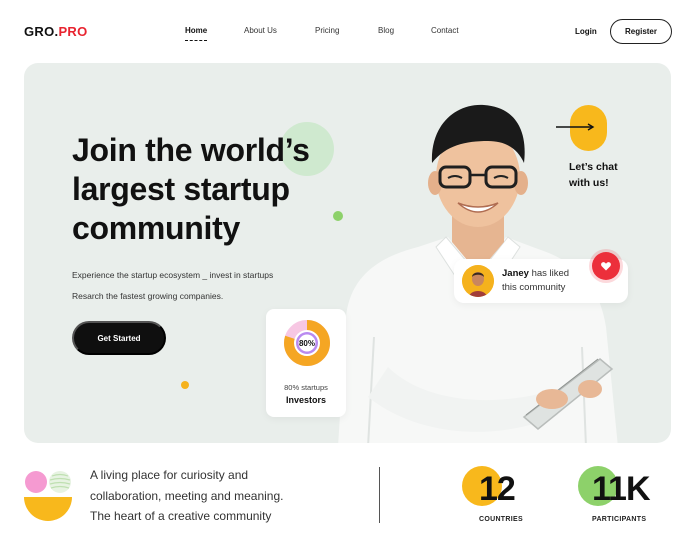 The height and width of the screenshot is (541, 695). I want to click on stat-number: 12, so click(497, 489).